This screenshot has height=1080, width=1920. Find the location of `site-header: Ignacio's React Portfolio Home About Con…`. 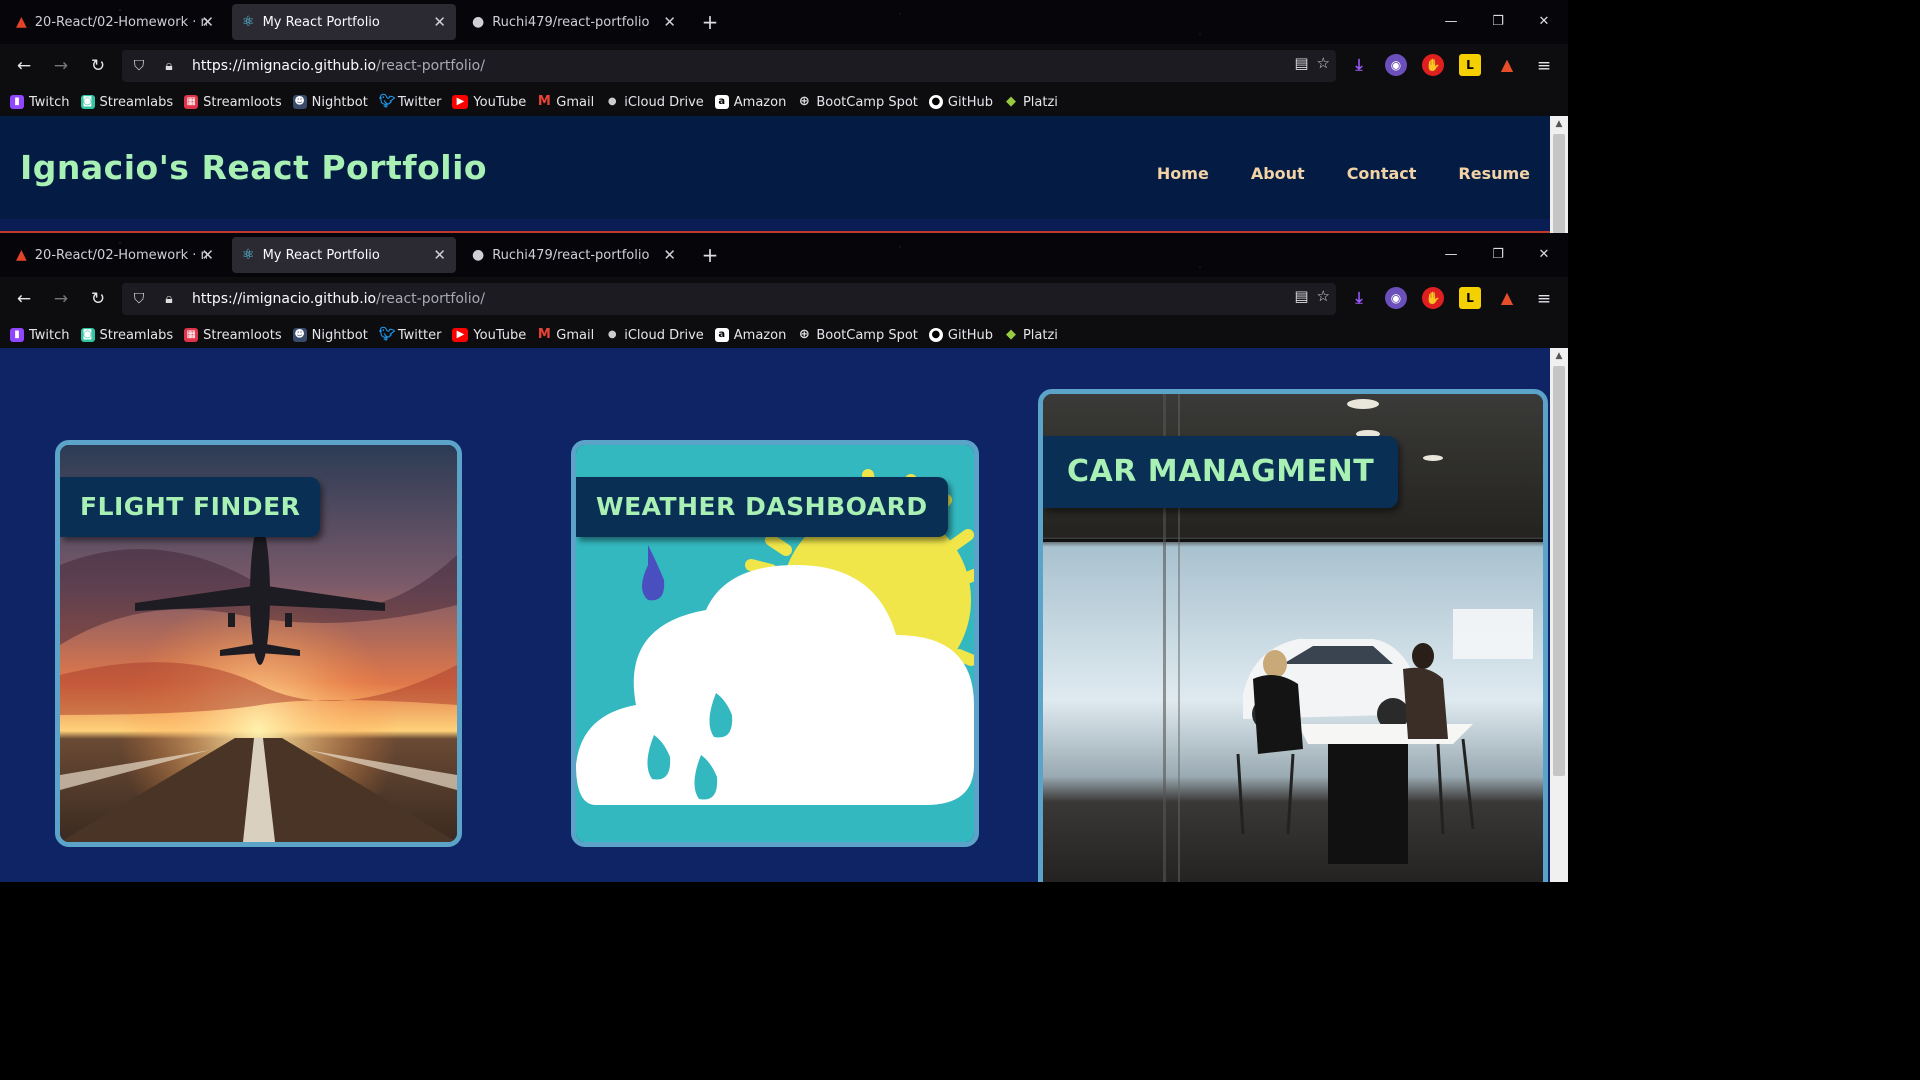

site-header: Ignacio's React Portfolio Home About Con… is located at coordinates (775, 174).